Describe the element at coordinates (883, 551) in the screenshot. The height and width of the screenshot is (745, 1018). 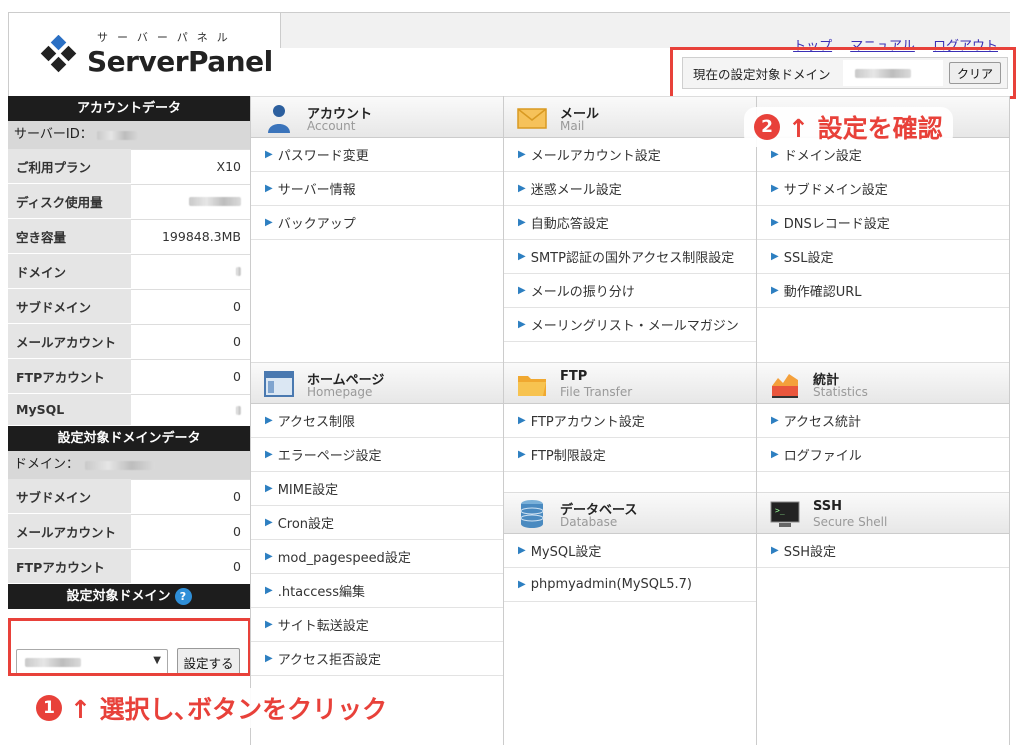
I see `menu-item: ▶ SSH設定` at that location.